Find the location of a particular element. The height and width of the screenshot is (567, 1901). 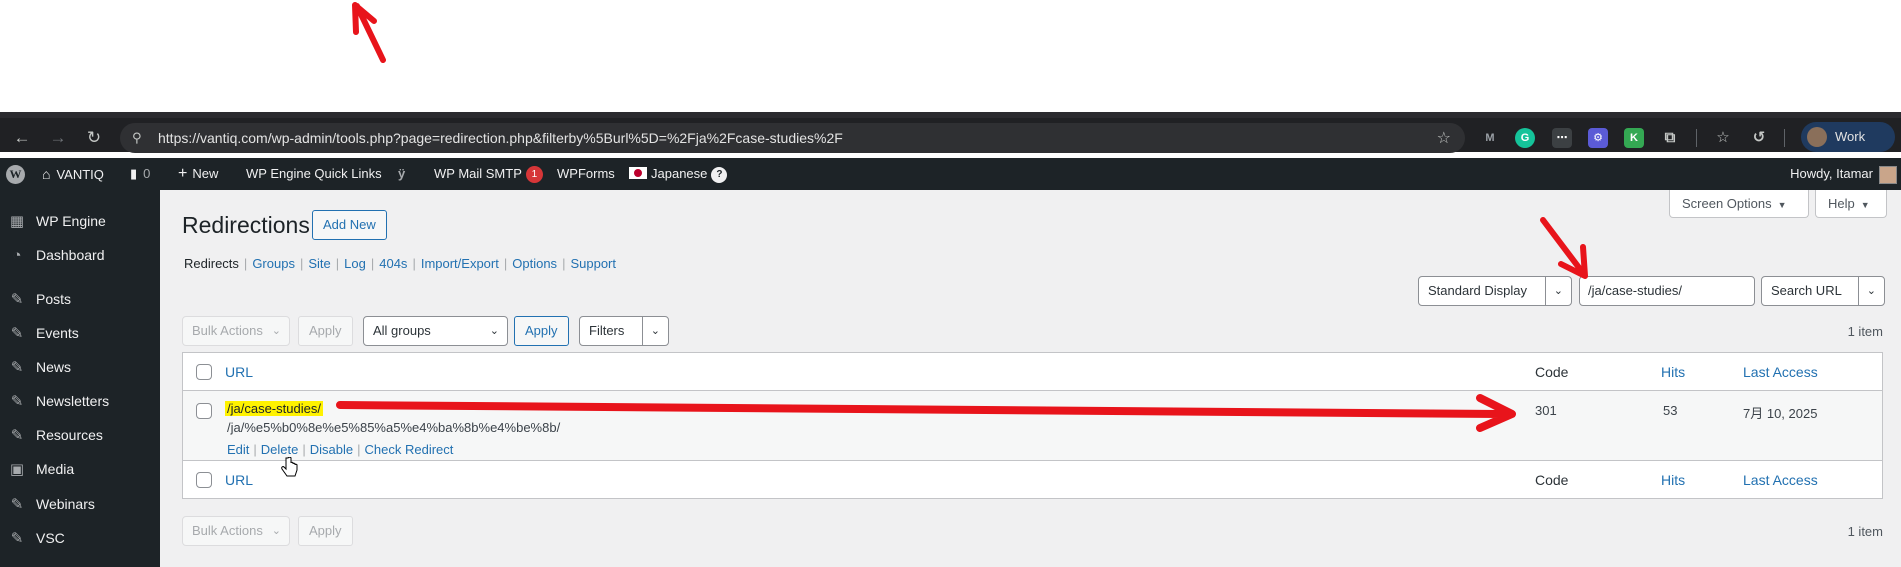

subnav-redirects: Redirects is located at coordinates (211, 263).